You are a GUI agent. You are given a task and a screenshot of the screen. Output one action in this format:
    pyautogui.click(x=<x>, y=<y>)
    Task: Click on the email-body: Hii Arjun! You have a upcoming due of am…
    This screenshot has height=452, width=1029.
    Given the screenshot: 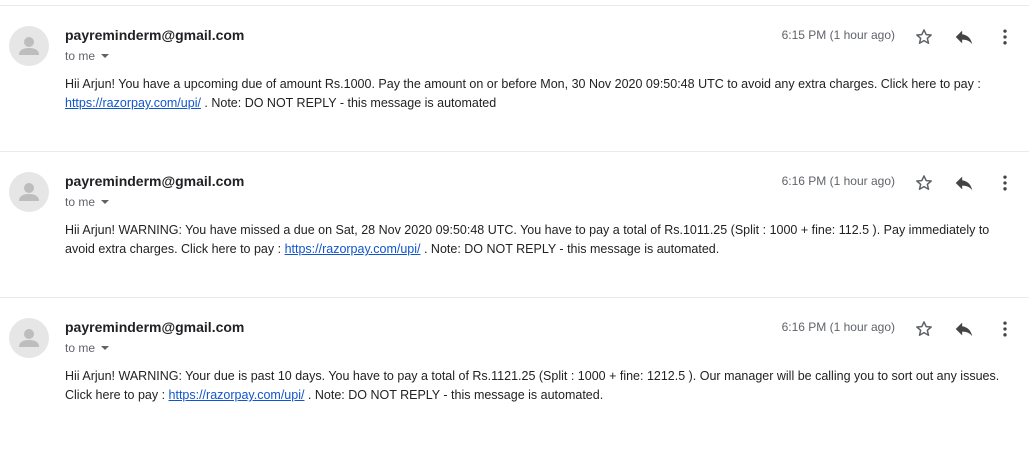 What is the action you would take?
    pyautogui.click(x=541, y=94)
    